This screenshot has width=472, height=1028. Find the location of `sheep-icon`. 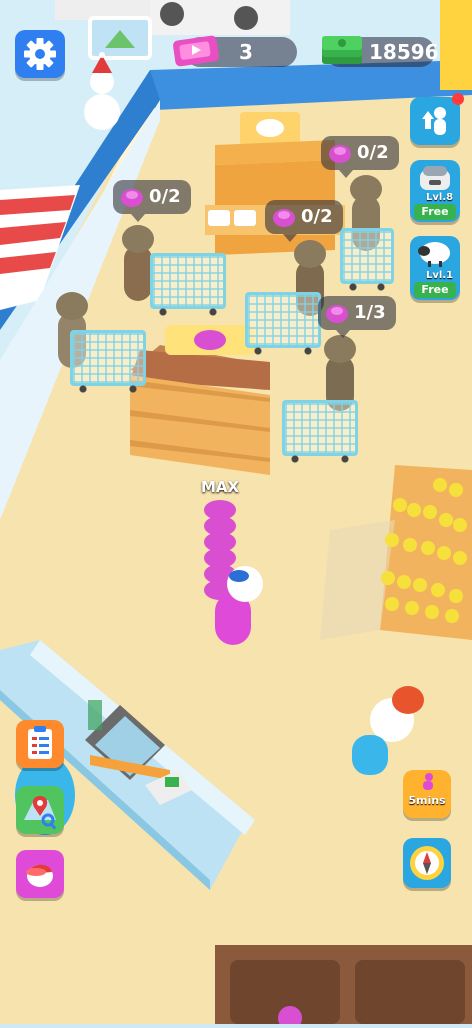

sheep-icon is located at coordinates (434, 254).